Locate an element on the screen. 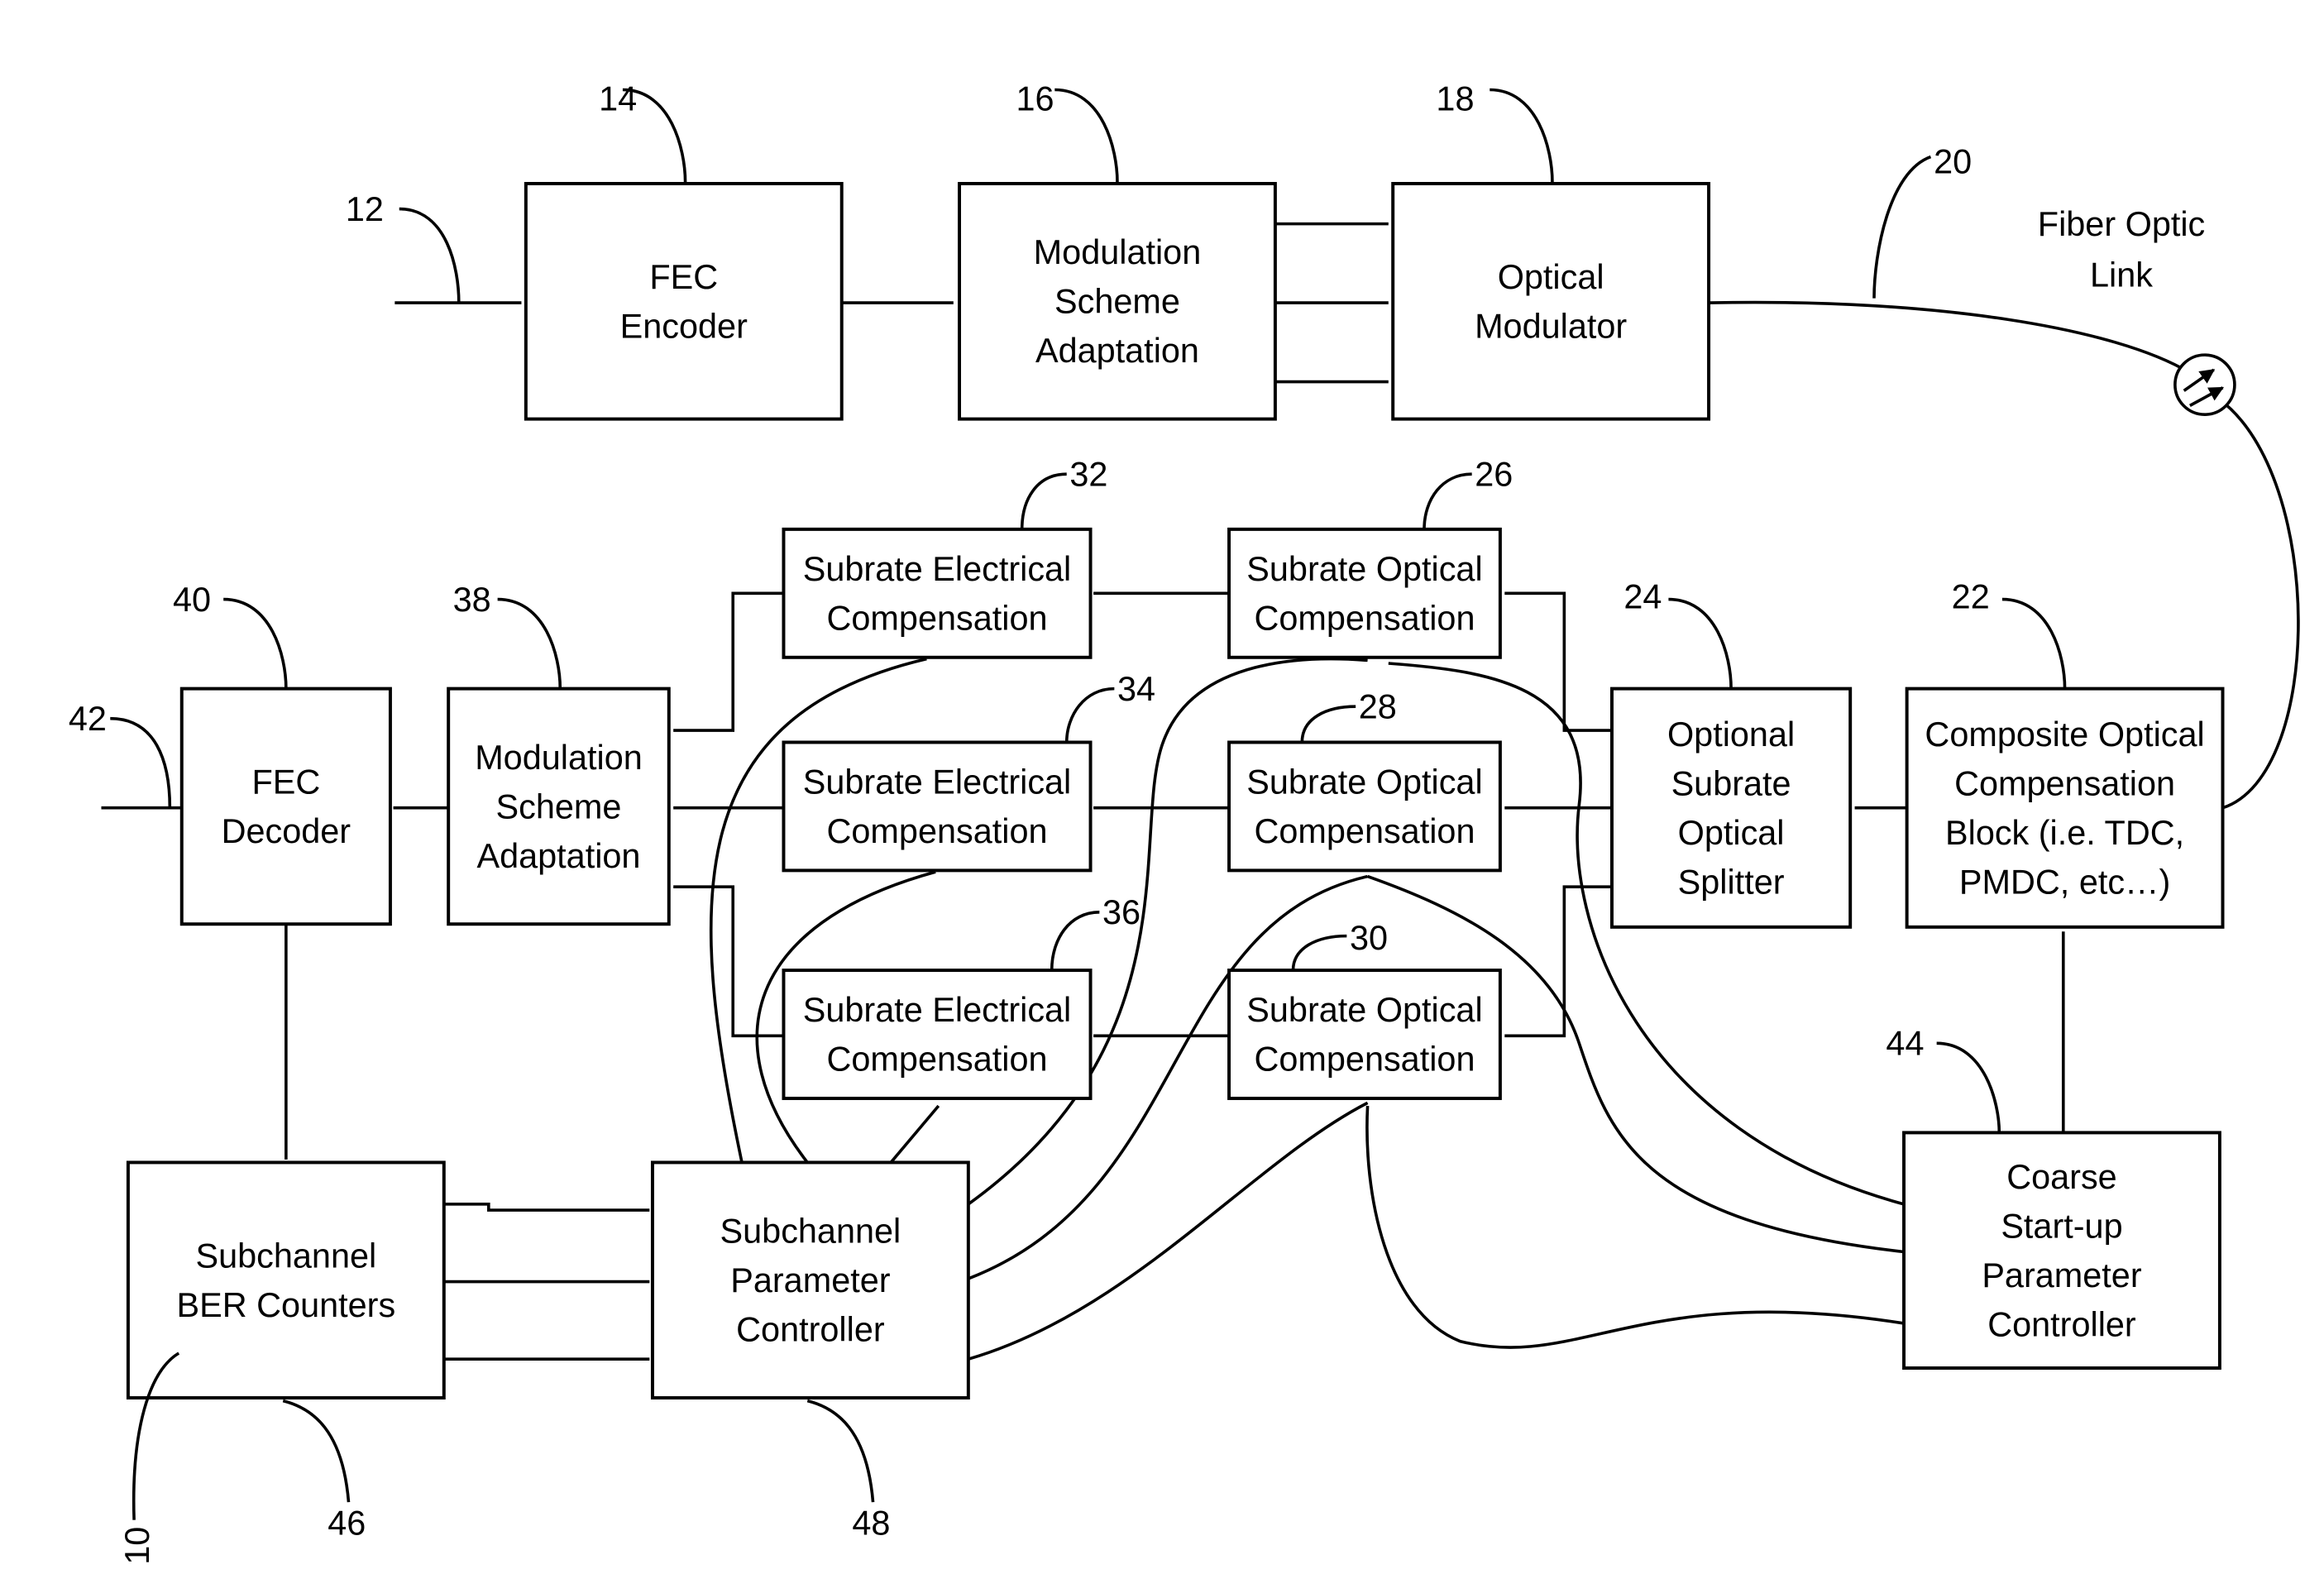  ref-40: 40 is located at coordinates (192, 600).